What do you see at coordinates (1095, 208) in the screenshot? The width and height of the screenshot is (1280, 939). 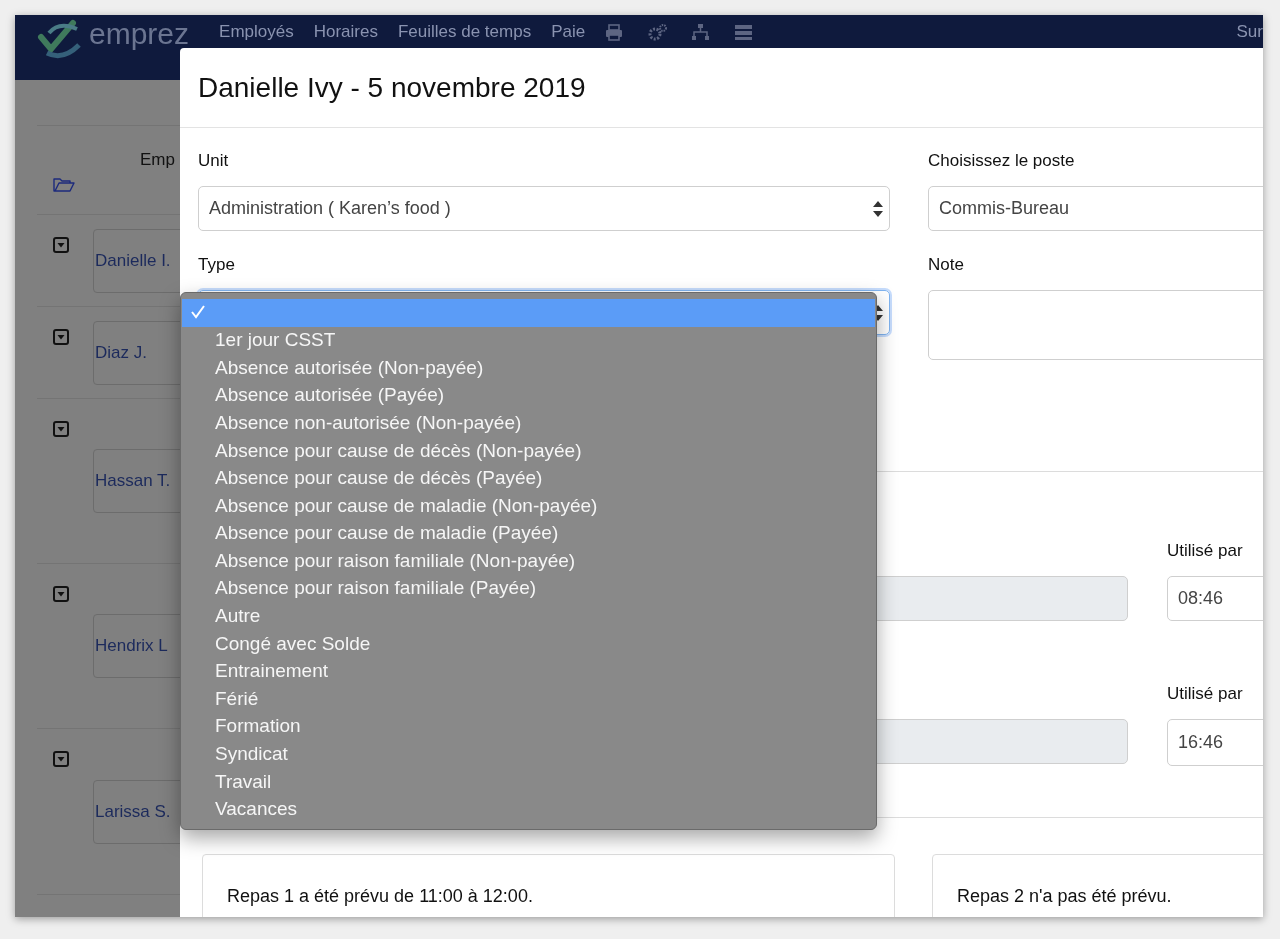 I see `poste-select: Commis-Bureau` at bounding box center [1095, 208].